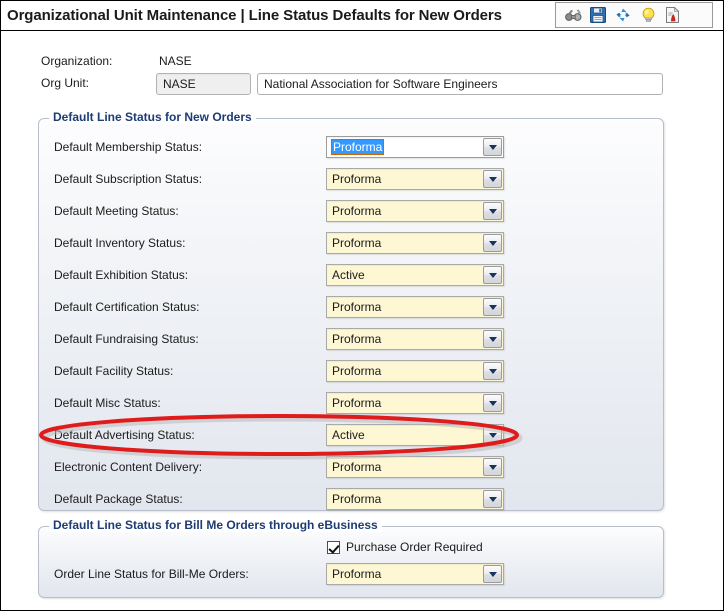 This screenshot has height=611, width=724. What do you see at coordinates (415, 371) in the screenshot?
I see `facility-status-combo: Proforma` at bounding box center [415, 371].